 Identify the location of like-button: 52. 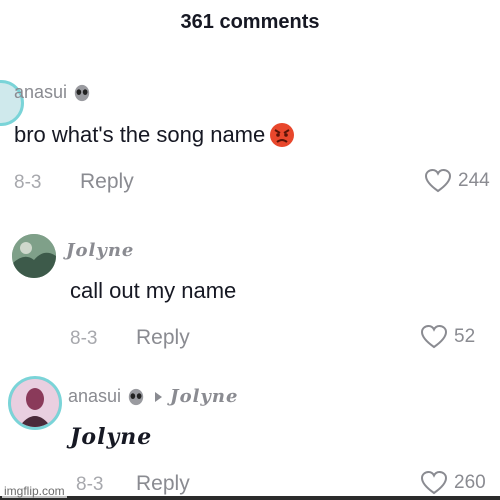
(447, 337).